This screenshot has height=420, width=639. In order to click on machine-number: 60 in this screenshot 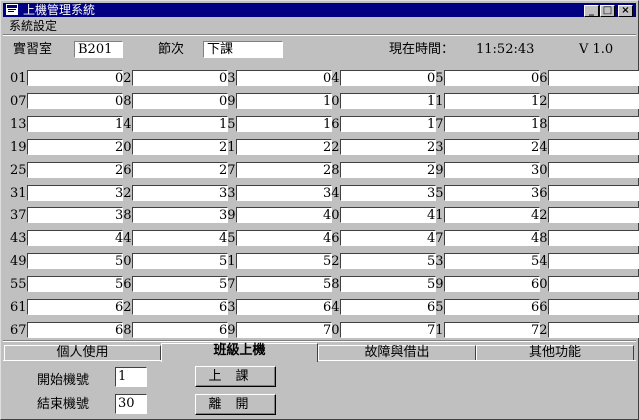, I will do `click(539, 284)`.